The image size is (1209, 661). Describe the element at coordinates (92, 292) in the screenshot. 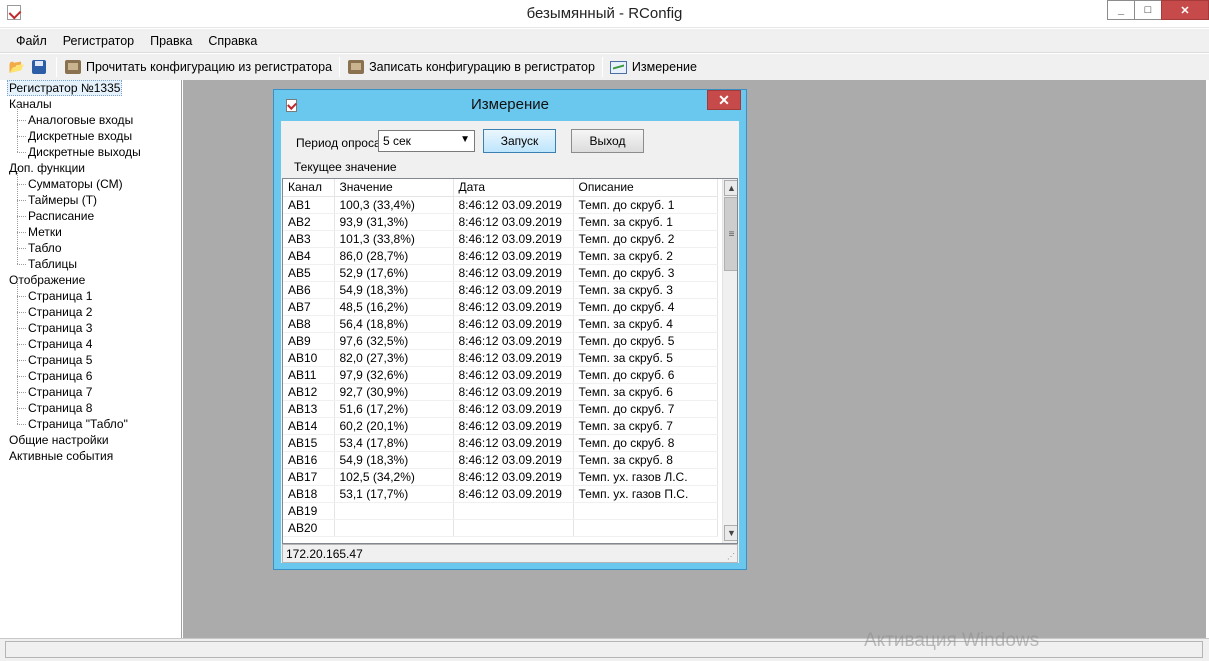

I see `tree-item: Страница 1` at that location.